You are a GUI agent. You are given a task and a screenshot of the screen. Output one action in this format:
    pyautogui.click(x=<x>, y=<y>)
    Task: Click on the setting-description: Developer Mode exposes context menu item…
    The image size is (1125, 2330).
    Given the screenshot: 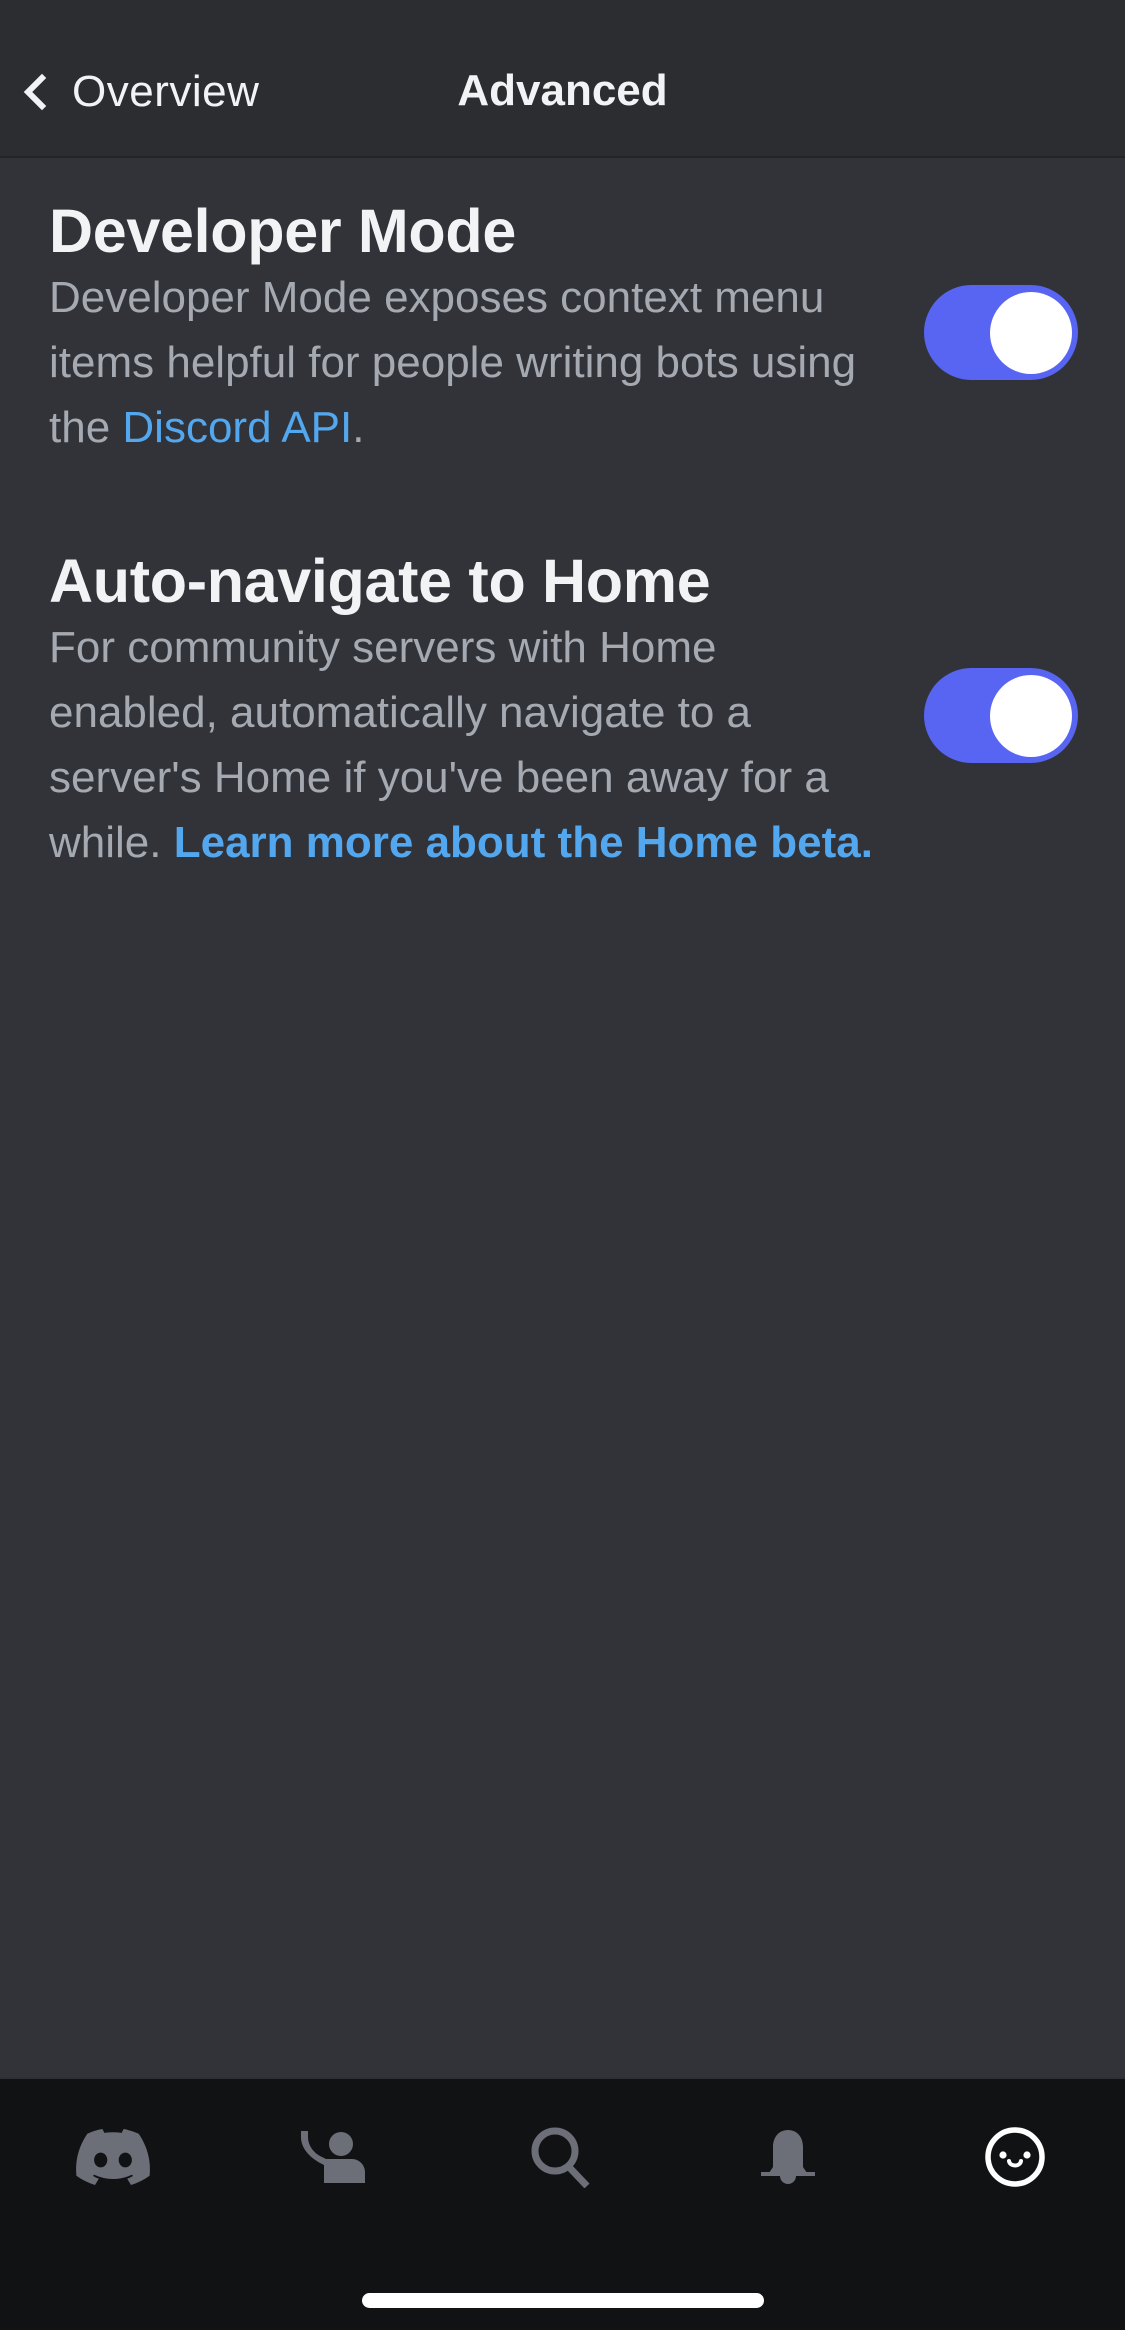 What is the action you would take?
    pyautogui.click(x=469, y=362)
    